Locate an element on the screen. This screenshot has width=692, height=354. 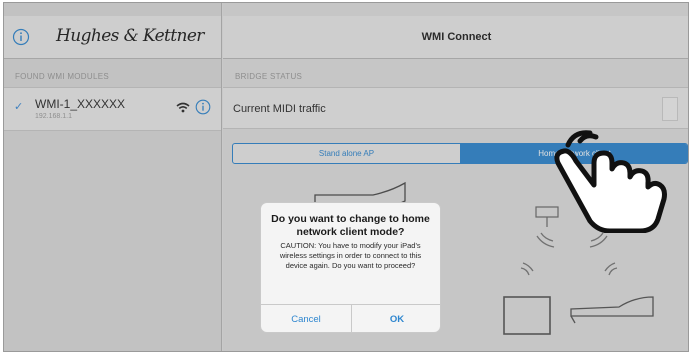
tap-hand-icon is located at coordinates (610, 181).